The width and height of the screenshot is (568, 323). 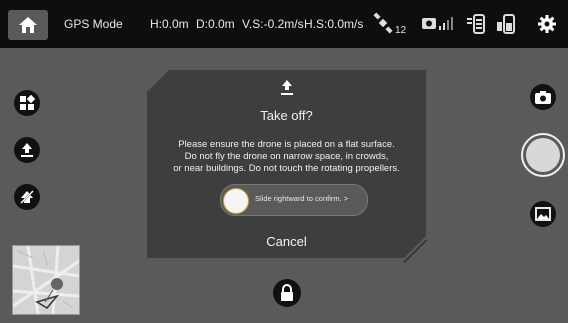 I want to click on shutter-button, so click(x=543, y=155).